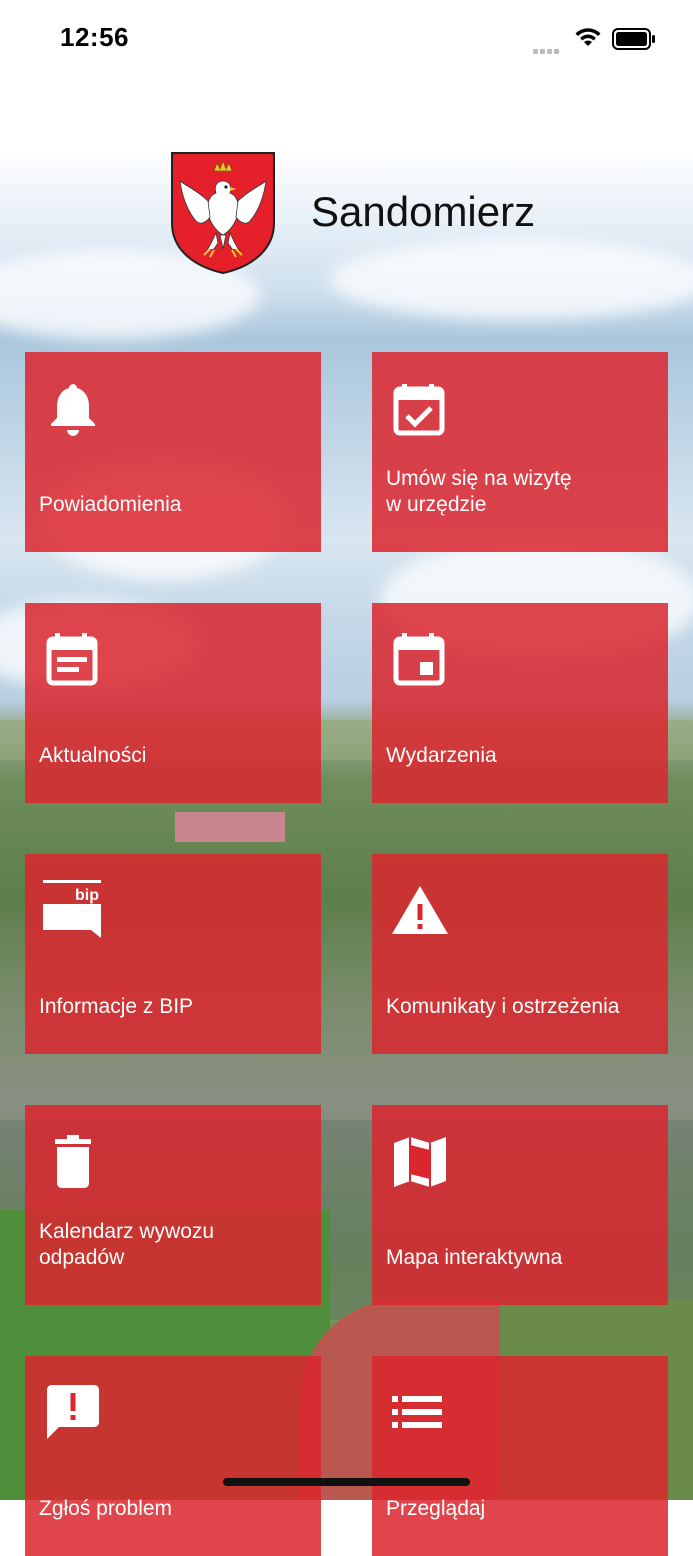 The image size is (693, 1556). What do you see at coordinates (520, 452) in the screenshot?
I see `tile-book-appointment: Umów się na wizytę w urzędzie` at bounding box center [520, 452].